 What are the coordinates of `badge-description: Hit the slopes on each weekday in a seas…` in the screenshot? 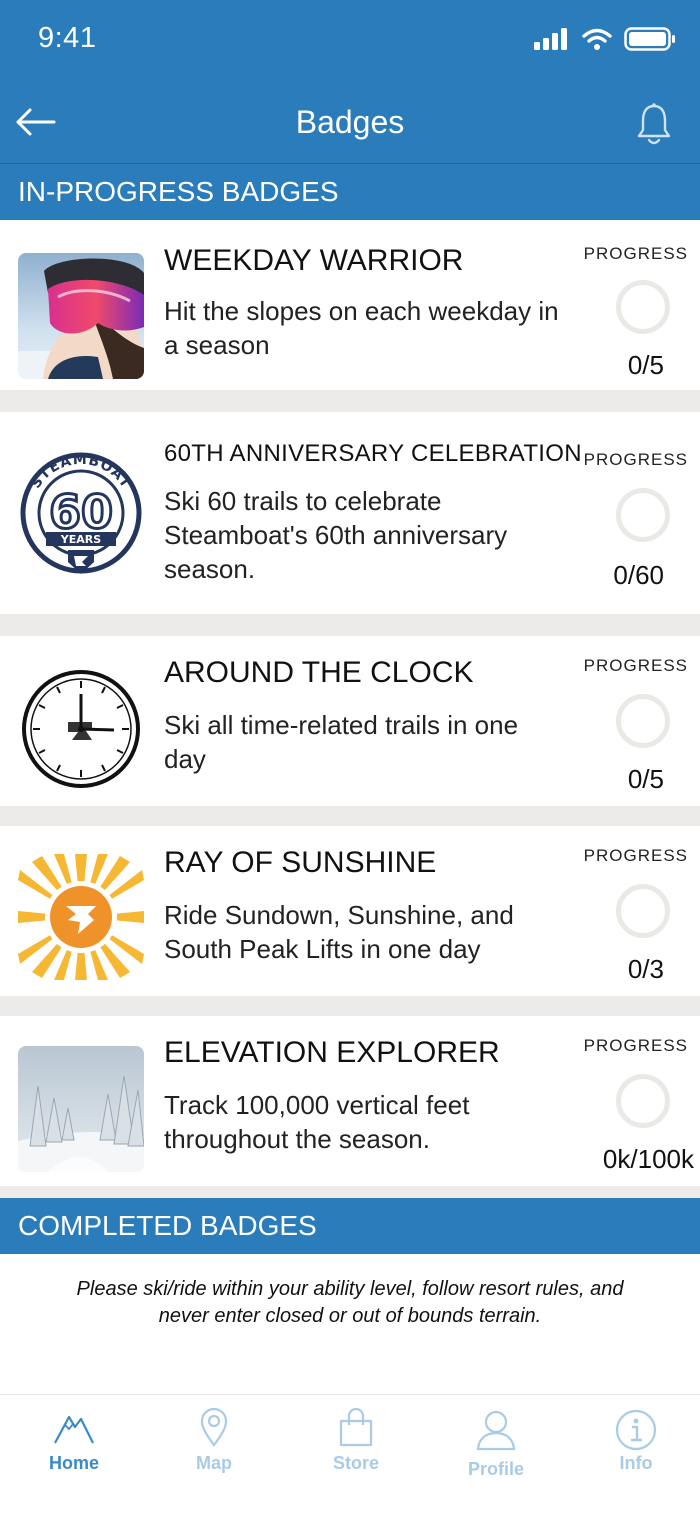 It's located at (361, 328).